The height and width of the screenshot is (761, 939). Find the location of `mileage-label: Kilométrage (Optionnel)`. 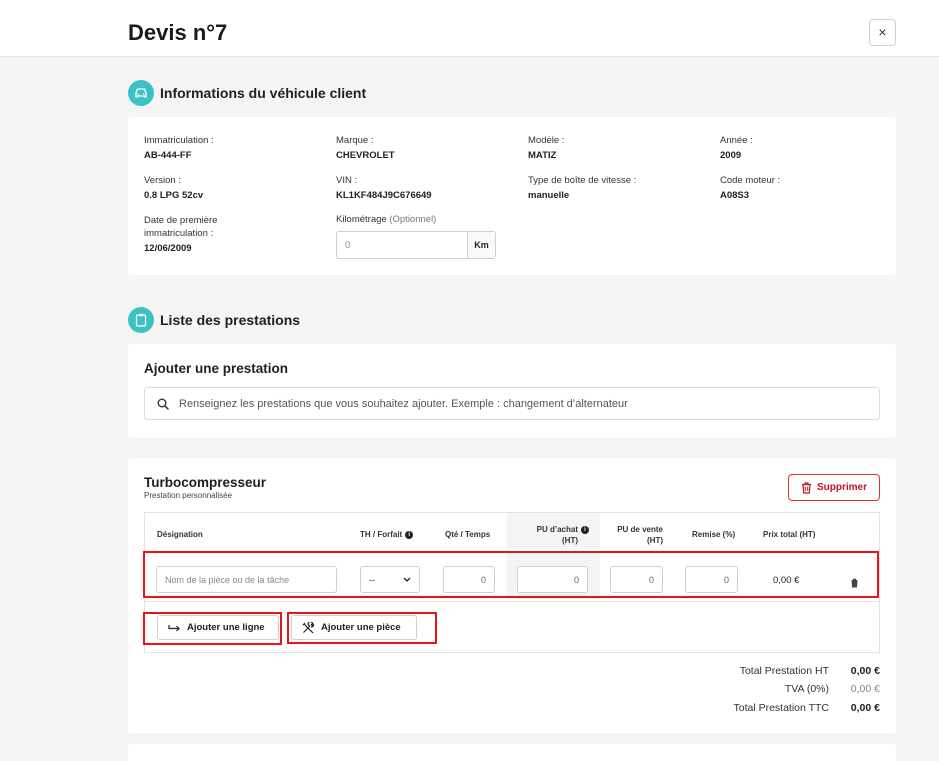

mileage-label: Kilométrage (Optionnel) is located at coordinates (386, 219).